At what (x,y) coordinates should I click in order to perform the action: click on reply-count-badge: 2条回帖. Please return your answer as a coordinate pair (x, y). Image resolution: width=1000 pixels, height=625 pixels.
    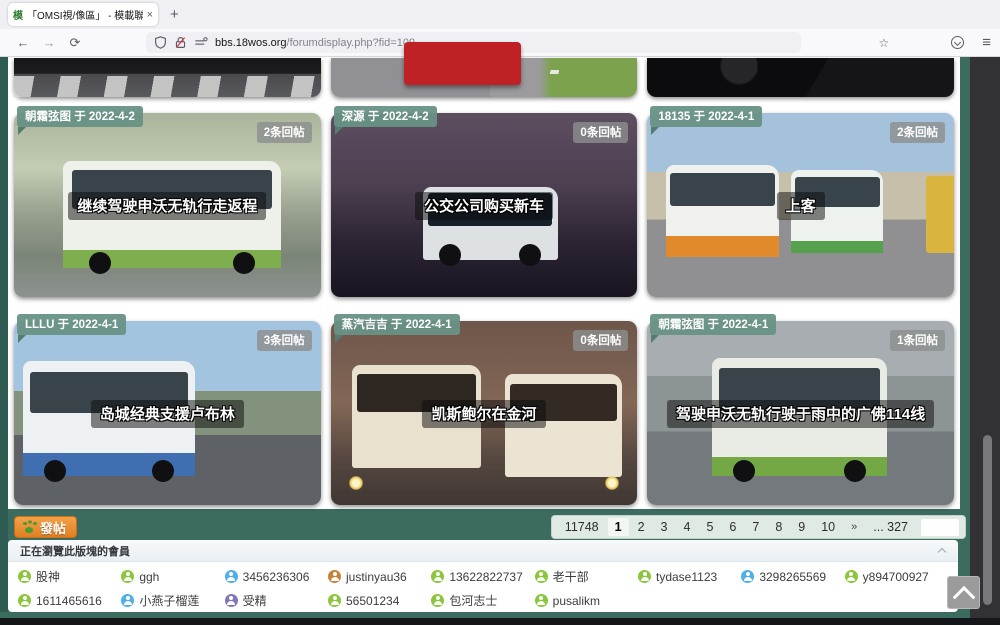
    Looking at the image, I should click on (284, 132).